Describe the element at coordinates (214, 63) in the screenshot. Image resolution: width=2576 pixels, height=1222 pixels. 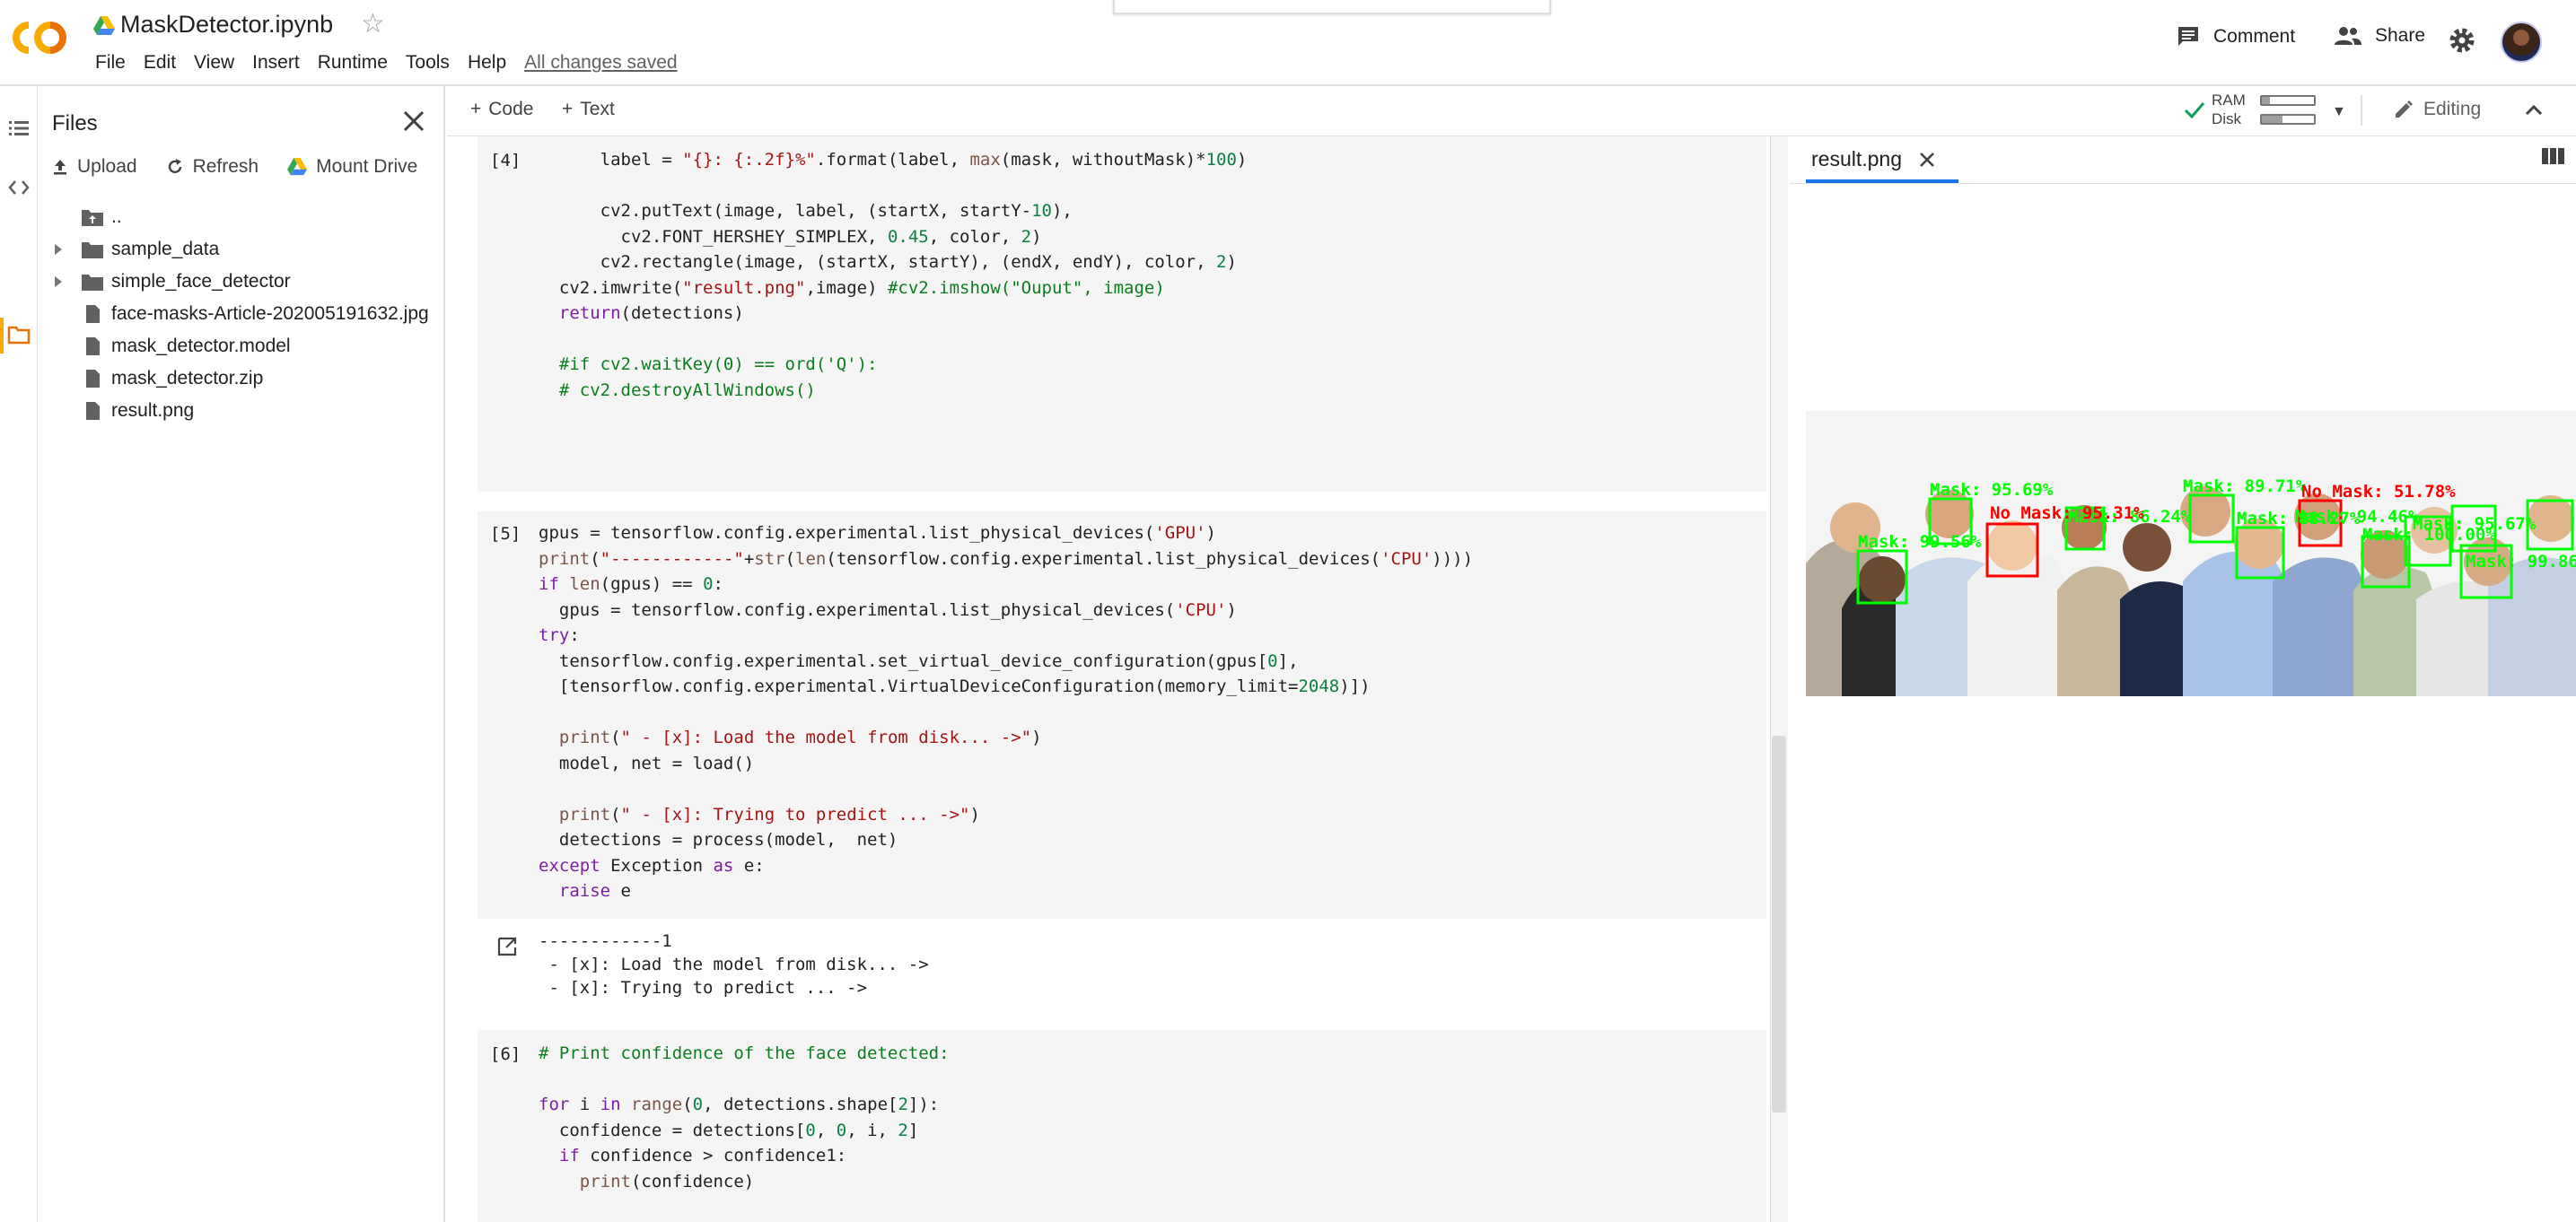
I see `menu-view: View` at that location.